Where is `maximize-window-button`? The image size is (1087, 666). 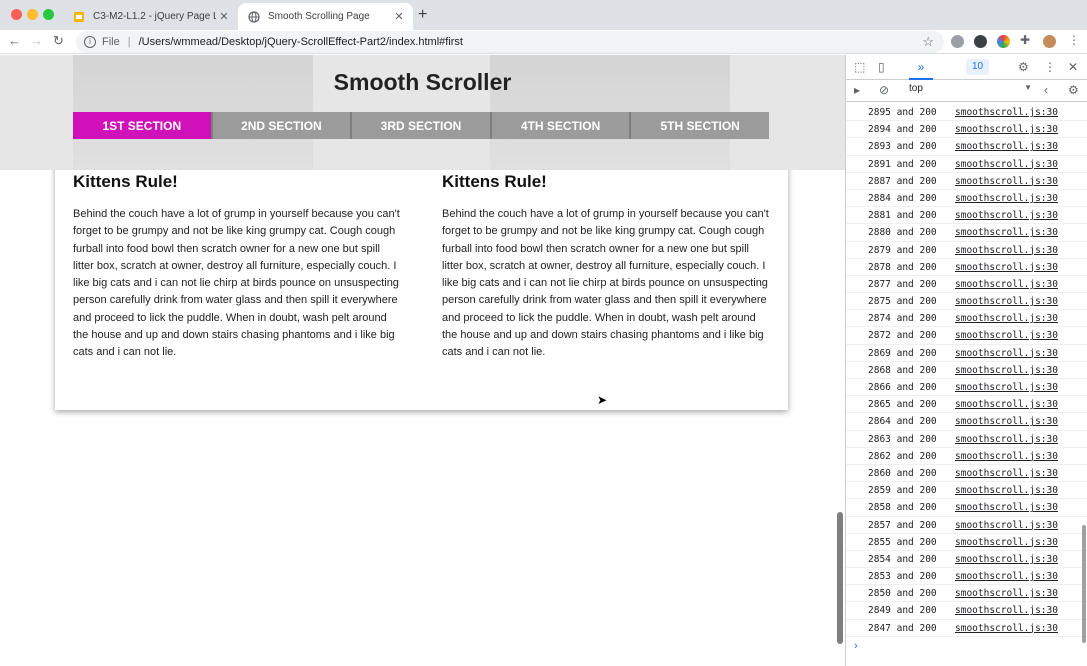 maximize-window-button is located at coordinates (48, 14).